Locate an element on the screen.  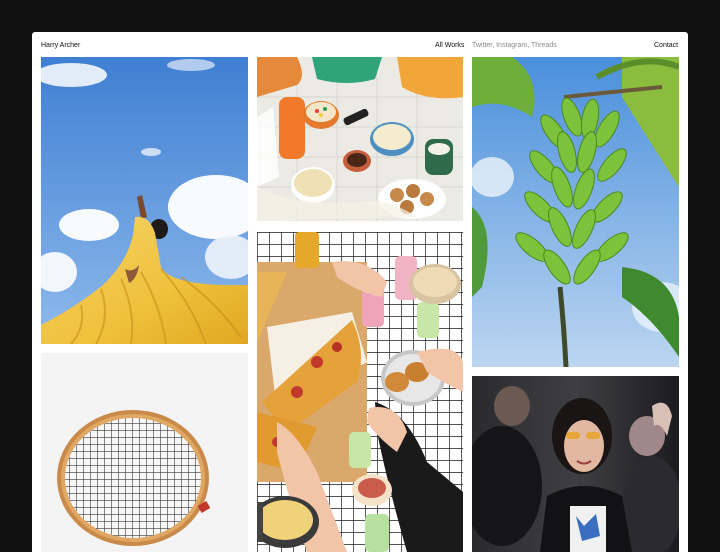
nav-social-links: Twitter, Instagram, Threads is located at coordinates (514, 45).